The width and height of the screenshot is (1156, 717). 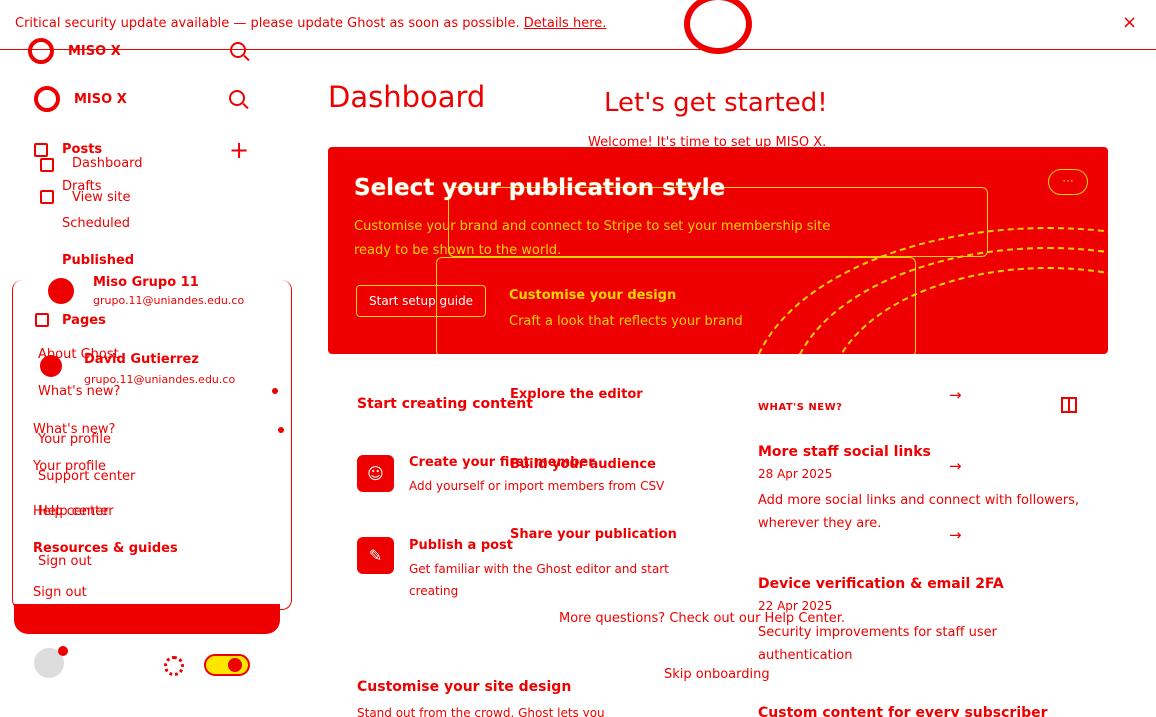 What do you see at coordinates (844, 452) in the screenshot?
I see `news-title: More staff social links` at bounding box center [844, 452].